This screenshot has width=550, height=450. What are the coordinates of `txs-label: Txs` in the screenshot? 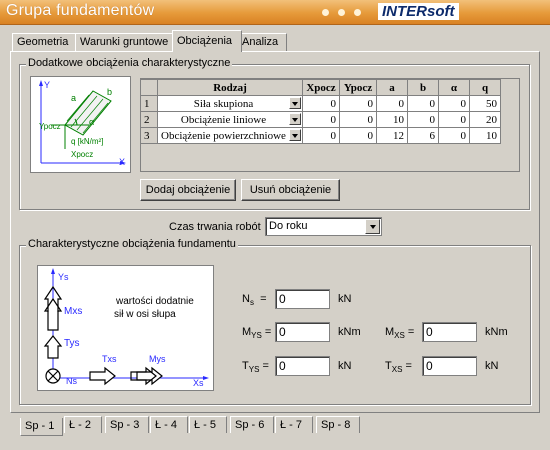 It's located at (109, 359).